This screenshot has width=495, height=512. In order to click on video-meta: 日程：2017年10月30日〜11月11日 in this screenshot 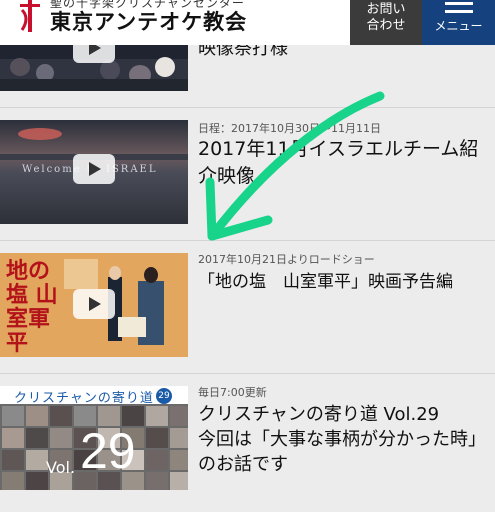, I will do `click(289, 128)`.